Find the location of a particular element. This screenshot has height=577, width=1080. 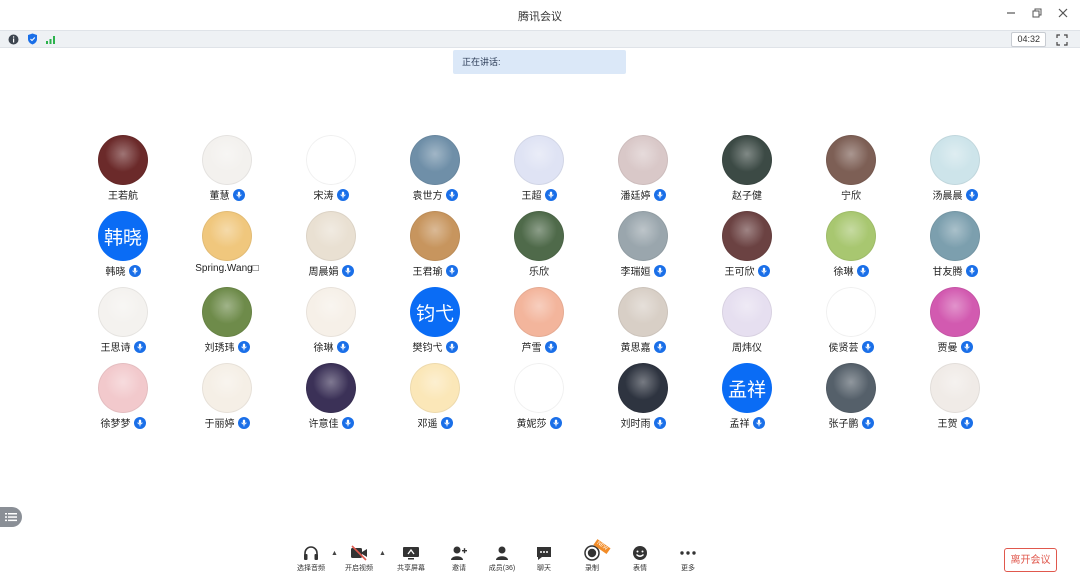

participant-name: 刘琇玮 is located at coordinates (219, 348).